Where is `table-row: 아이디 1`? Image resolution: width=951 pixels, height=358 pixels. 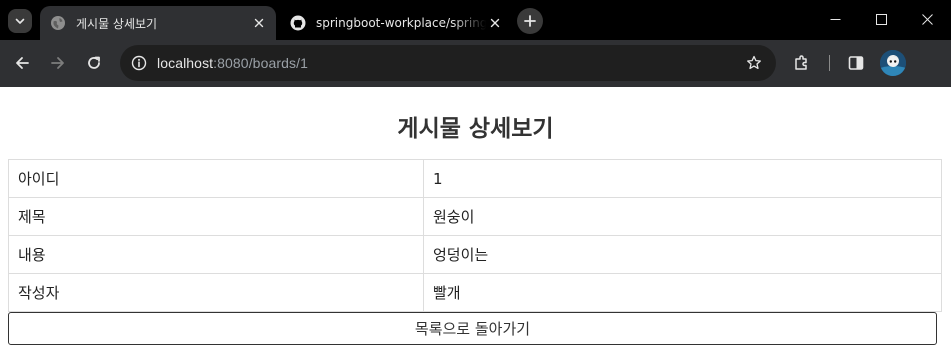
table-row: 아이디 1 is located at coordinates (475, 178).